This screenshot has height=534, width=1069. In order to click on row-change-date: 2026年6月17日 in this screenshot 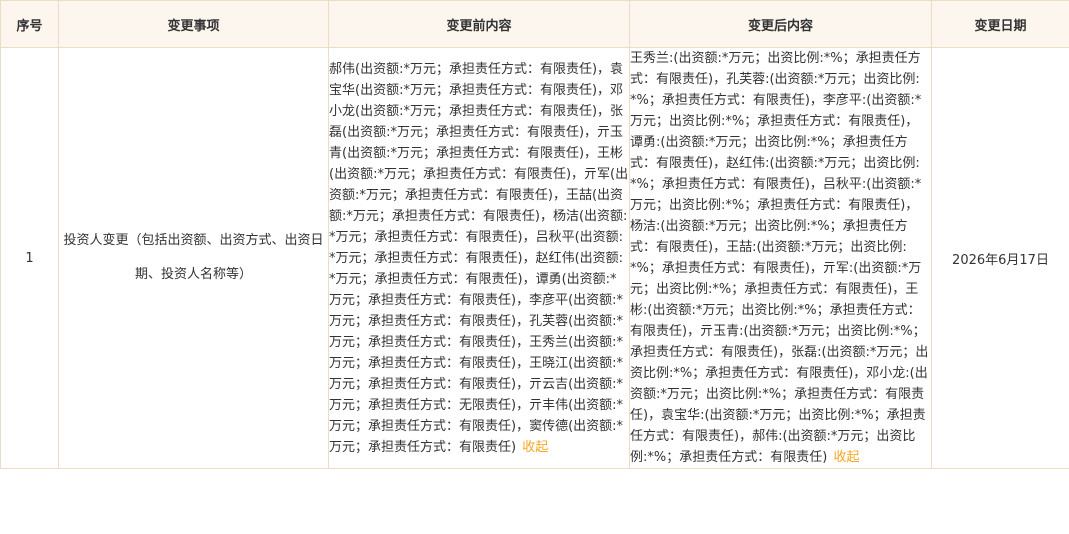, I will do `click(1000, 258)`.